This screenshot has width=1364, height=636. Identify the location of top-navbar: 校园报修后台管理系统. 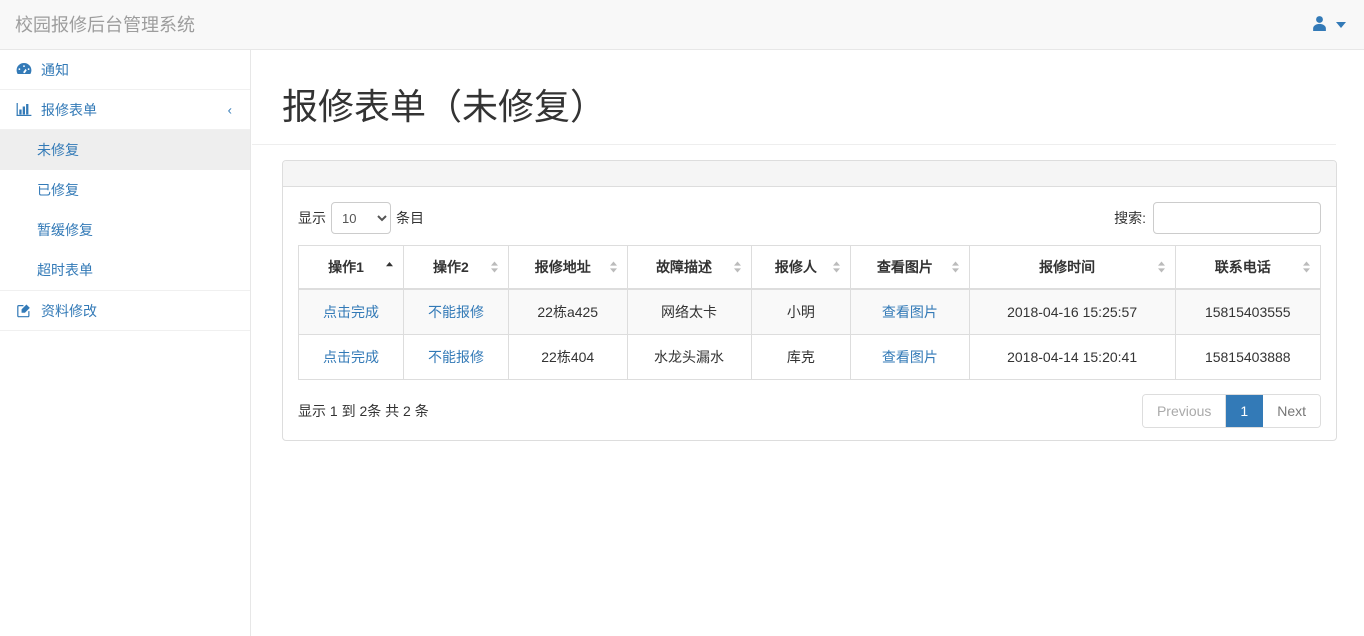
(682, 25).